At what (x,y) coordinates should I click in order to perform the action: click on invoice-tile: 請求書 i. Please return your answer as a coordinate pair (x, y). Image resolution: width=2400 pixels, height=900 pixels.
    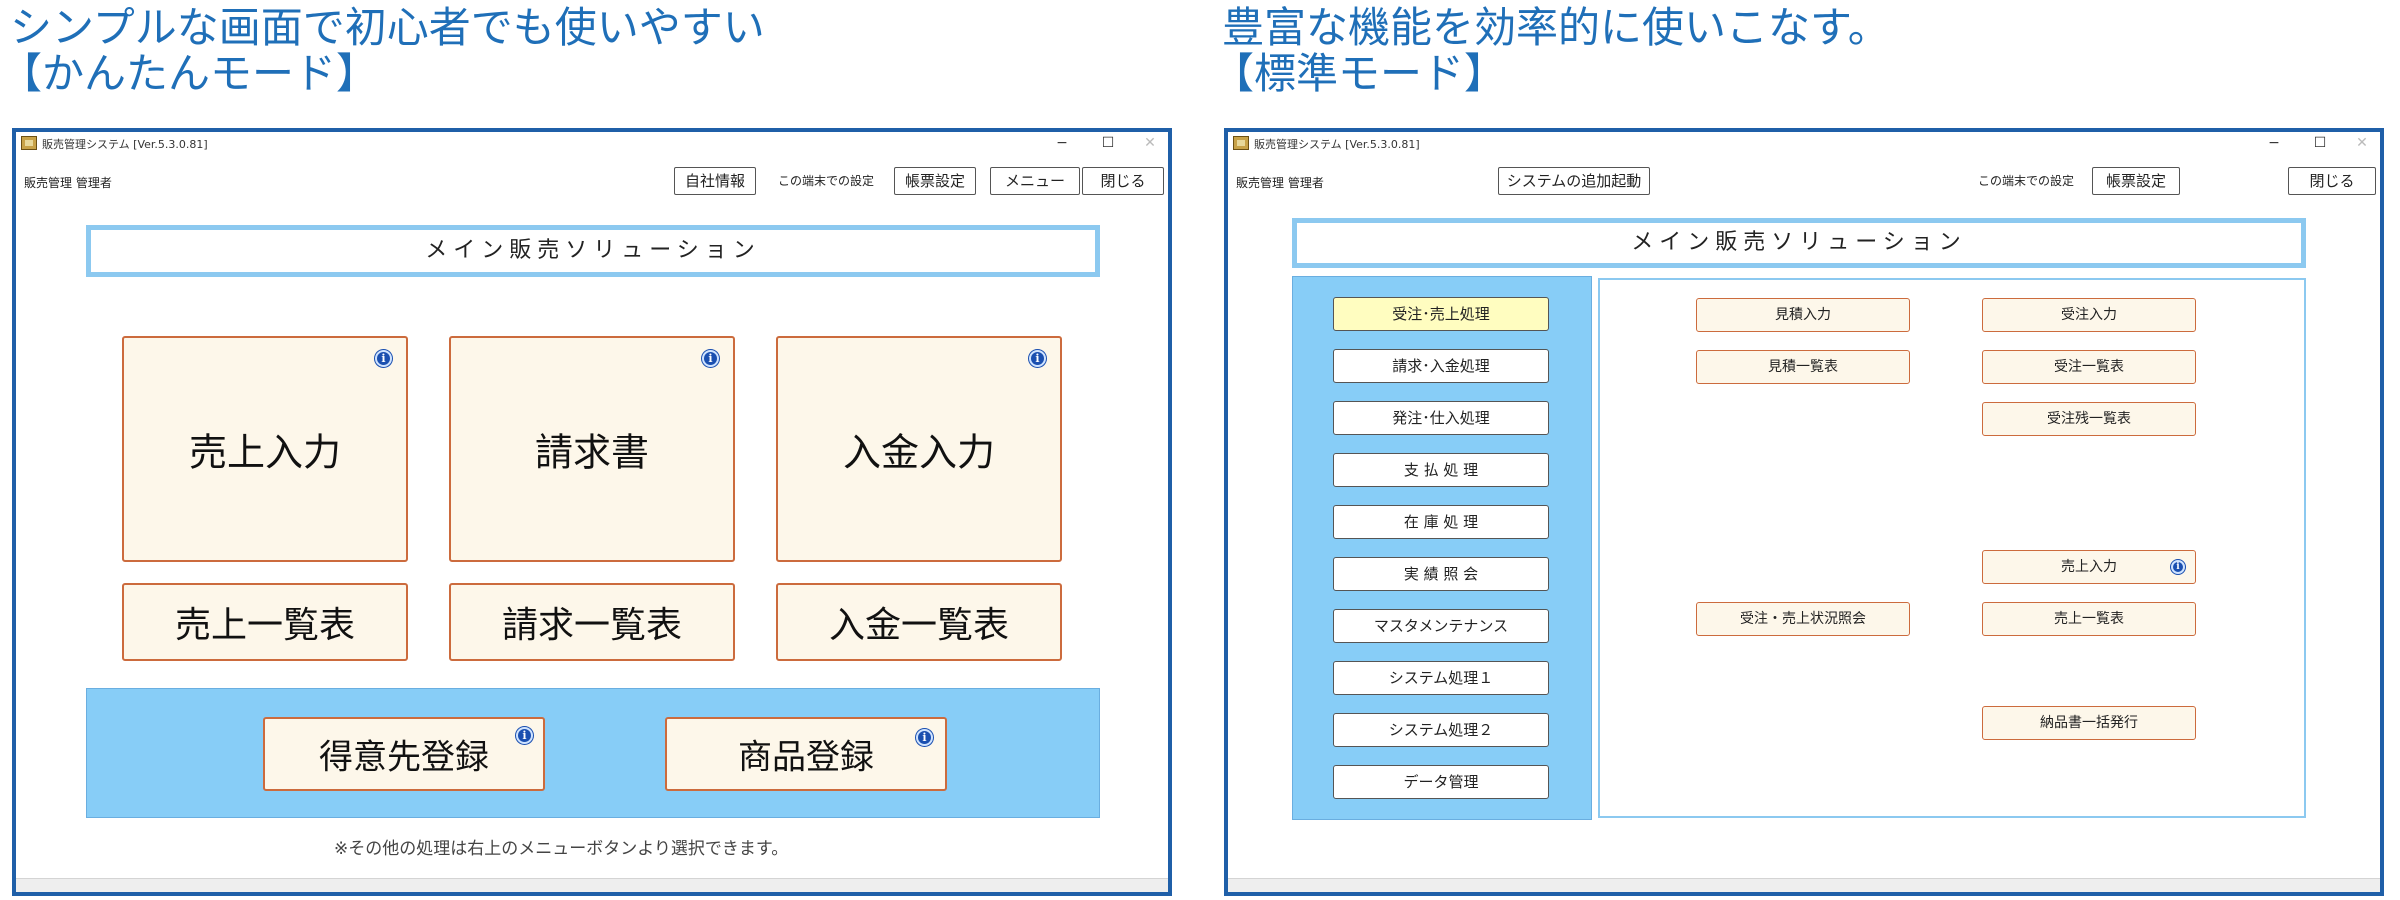
    Looking at the image, I should click on (592, 449).